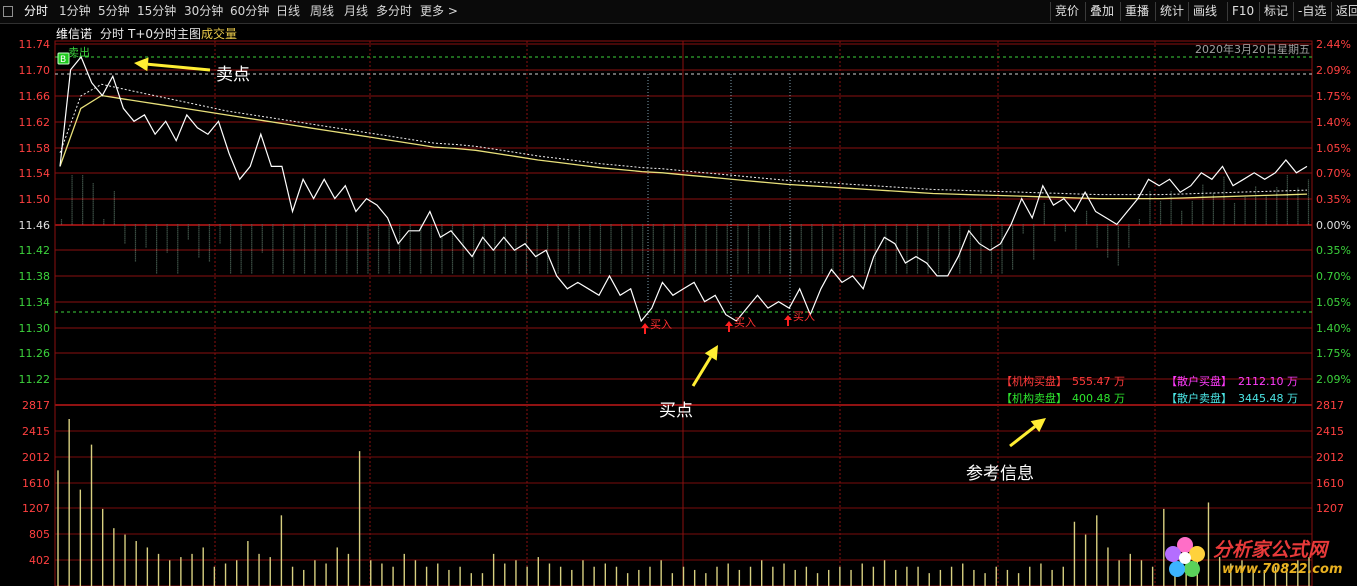  Describe the element at coordinates (179, 67) in the screenshot. I see `sell-arrow-icon-shaft` at that location.